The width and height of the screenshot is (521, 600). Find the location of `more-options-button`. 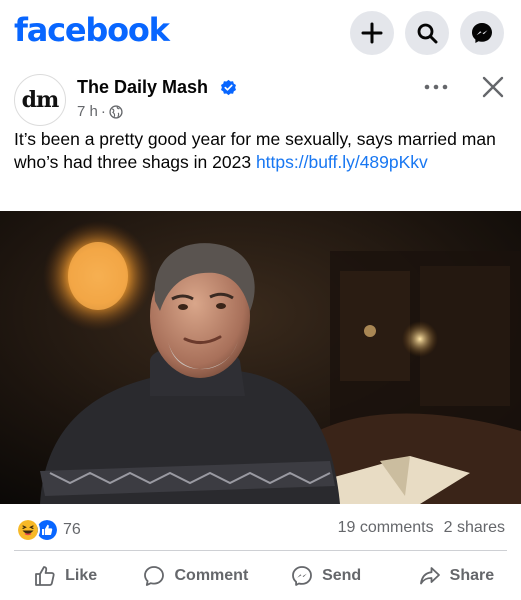

more-options-button is located at coordinates (436, 87).